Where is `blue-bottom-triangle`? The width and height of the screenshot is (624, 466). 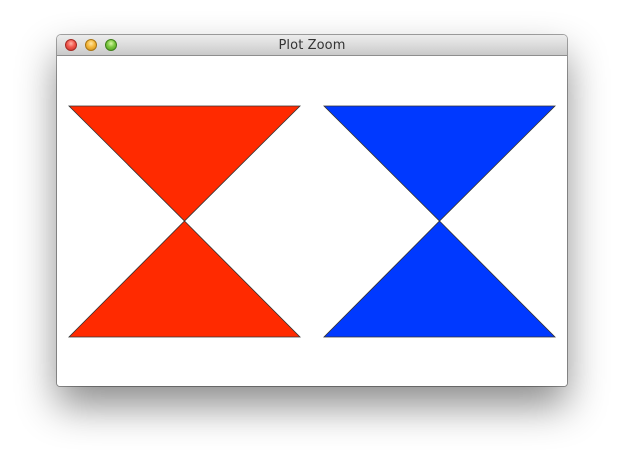 blue-bottom-triangle is located at coordinates (439, 279).